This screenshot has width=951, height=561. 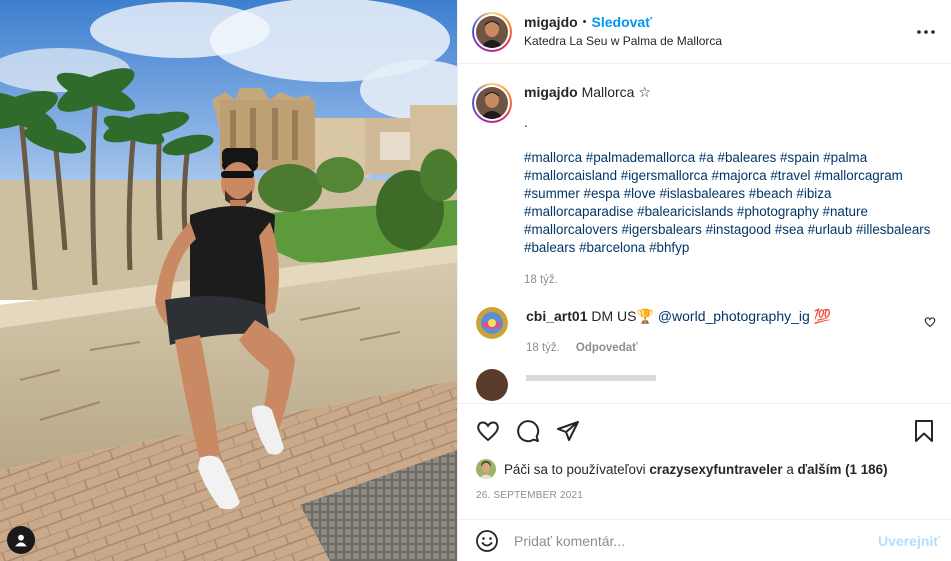 What do you see at coordinates (734, 280) in the screenshot?
I see `caption-time: 18 týž.` at bounding box center [734, 280].